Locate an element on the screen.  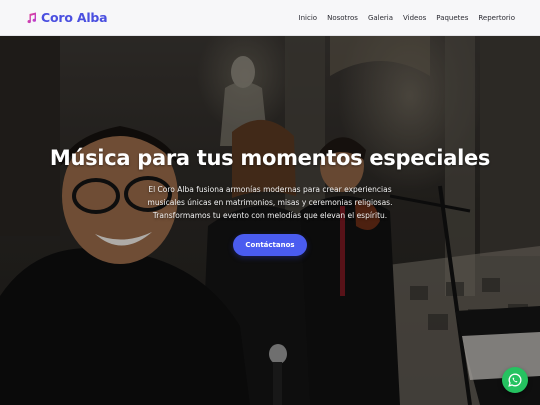
nav-inicio: Inicio is located at coordinates (308, 18).